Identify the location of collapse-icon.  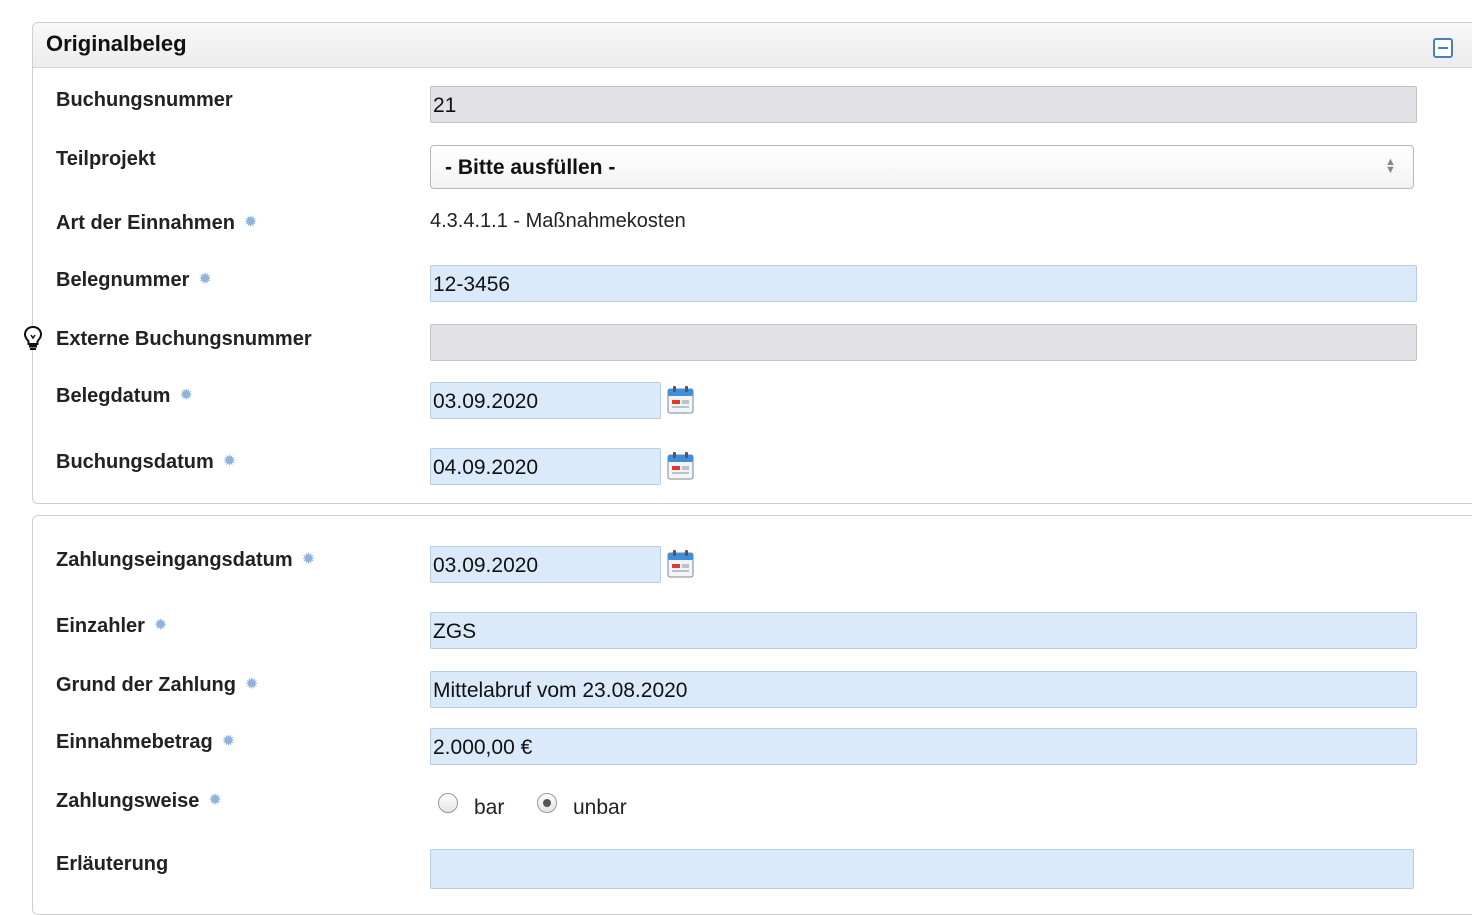
(1443, 48).